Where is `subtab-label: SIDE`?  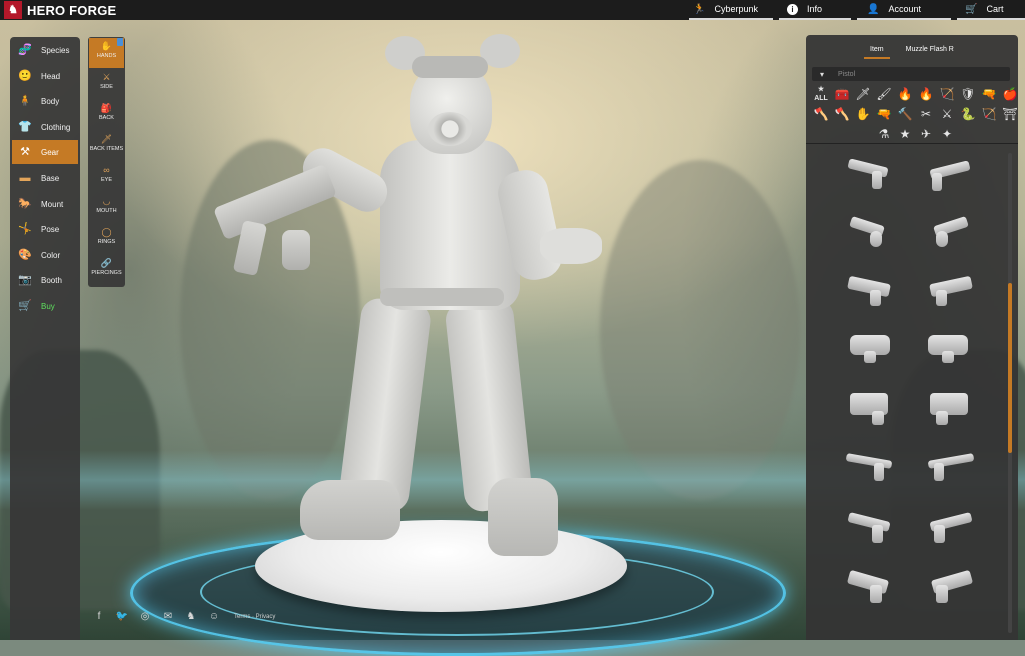 subtab-label: SIDE is located at coordinates (106, 87).